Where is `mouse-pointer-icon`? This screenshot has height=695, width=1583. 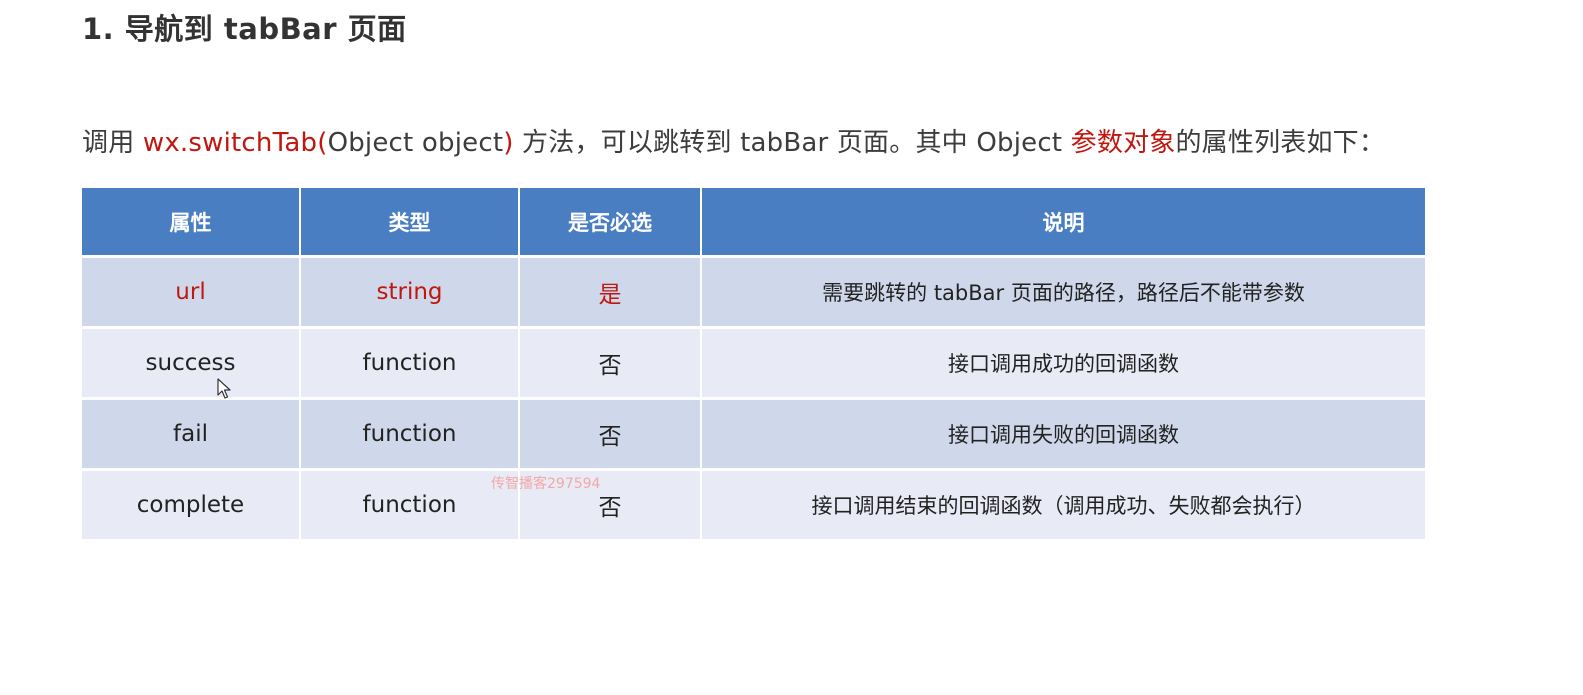
mouse-pointer-icon is located at coordinates (224, 388).